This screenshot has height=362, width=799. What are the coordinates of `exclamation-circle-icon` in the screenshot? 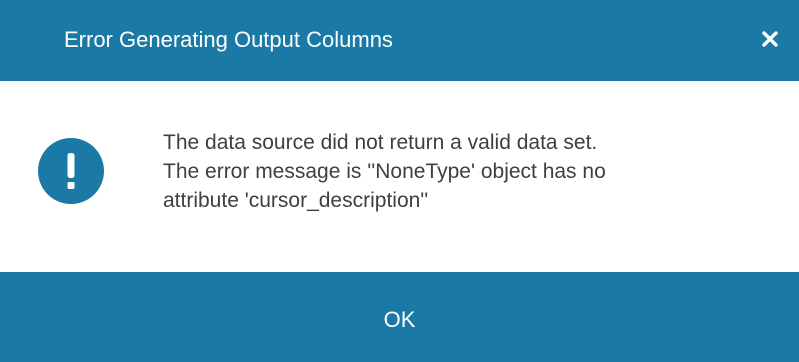 It's located at (71, 171).